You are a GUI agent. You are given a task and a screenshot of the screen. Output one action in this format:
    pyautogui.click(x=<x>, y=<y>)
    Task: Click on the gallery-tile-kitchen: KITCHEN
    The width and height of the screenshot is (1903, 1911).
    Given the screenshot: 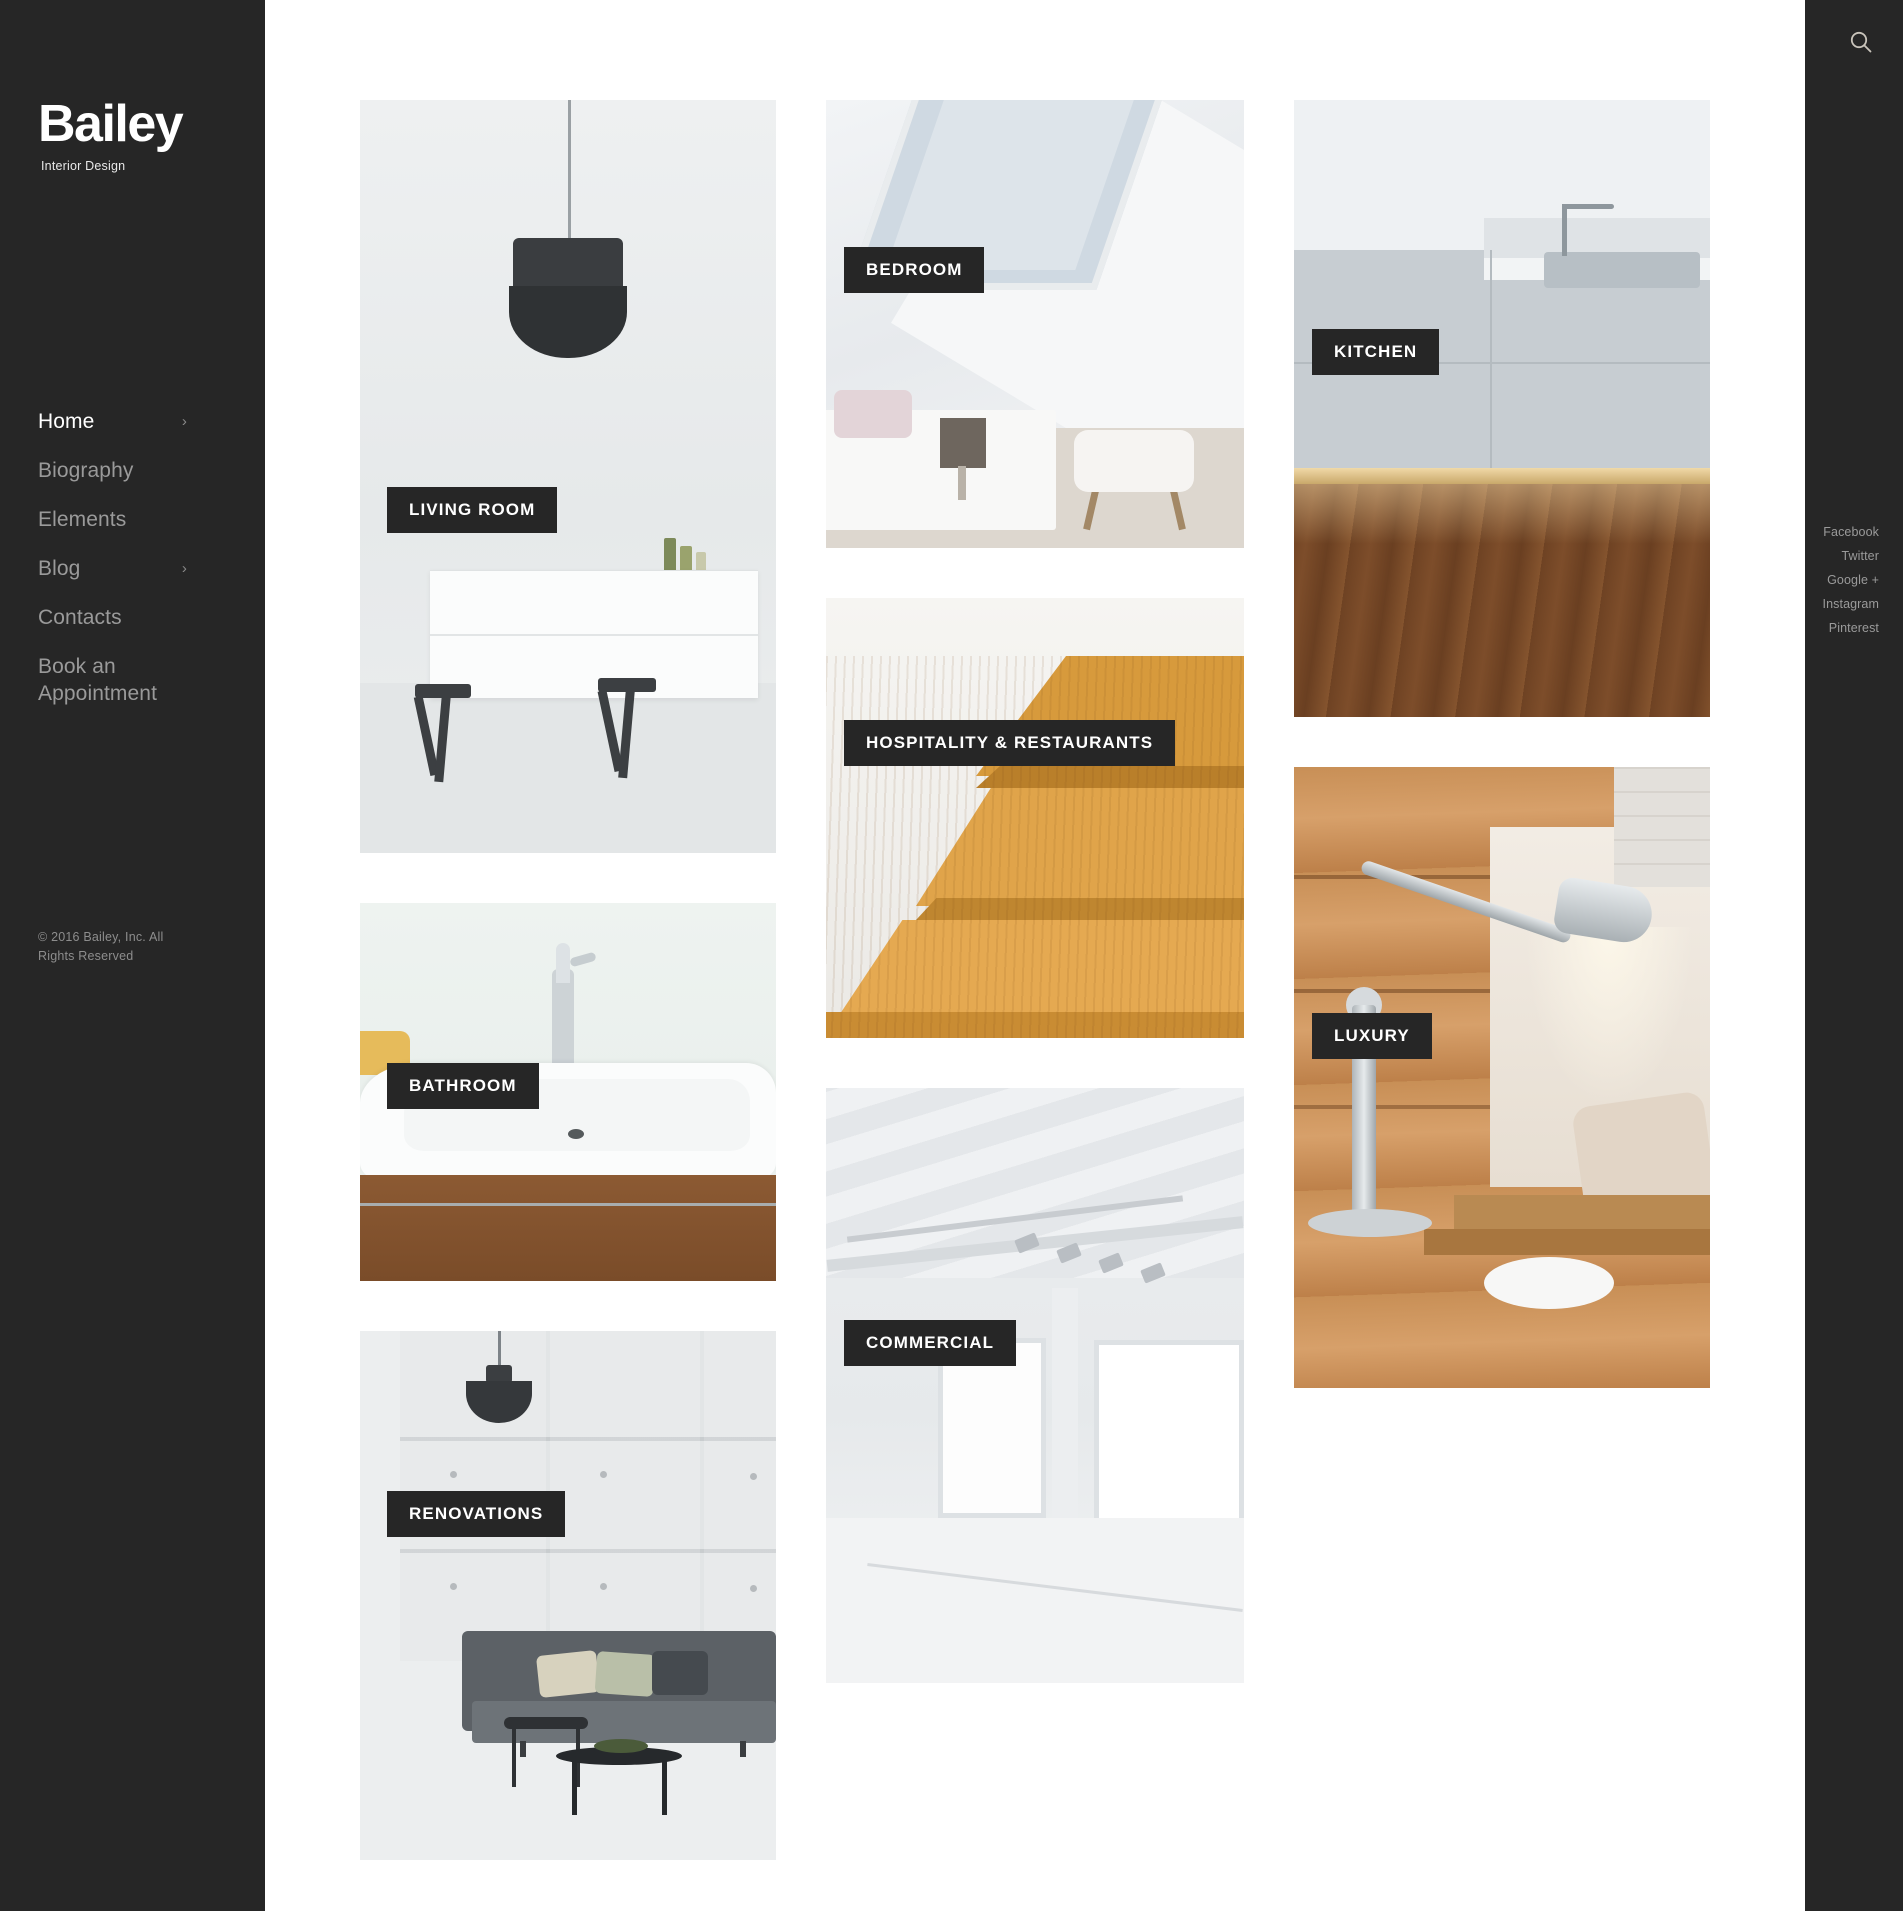 What is the action you would take?
    pyautogui.click(x=1502, y=408)
    